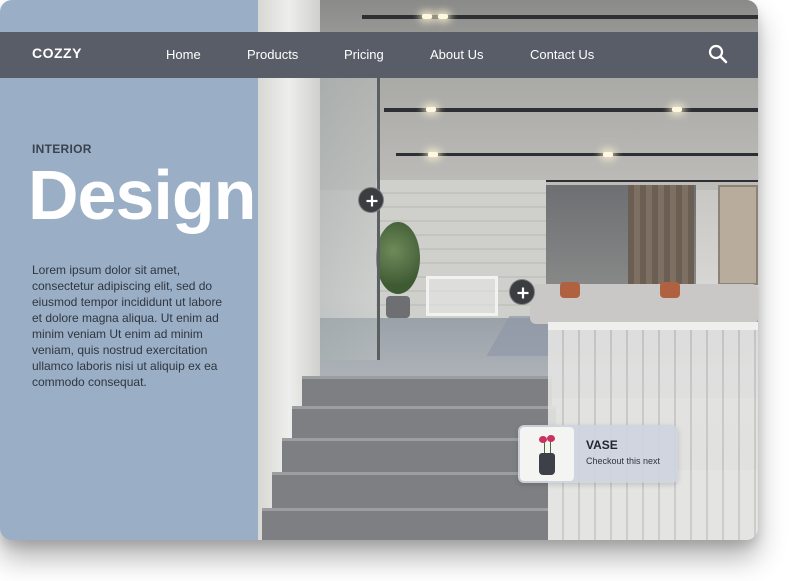 The width and height of the screenshot is (800, 581). I want to click on vase-icon, so click(547, 464).